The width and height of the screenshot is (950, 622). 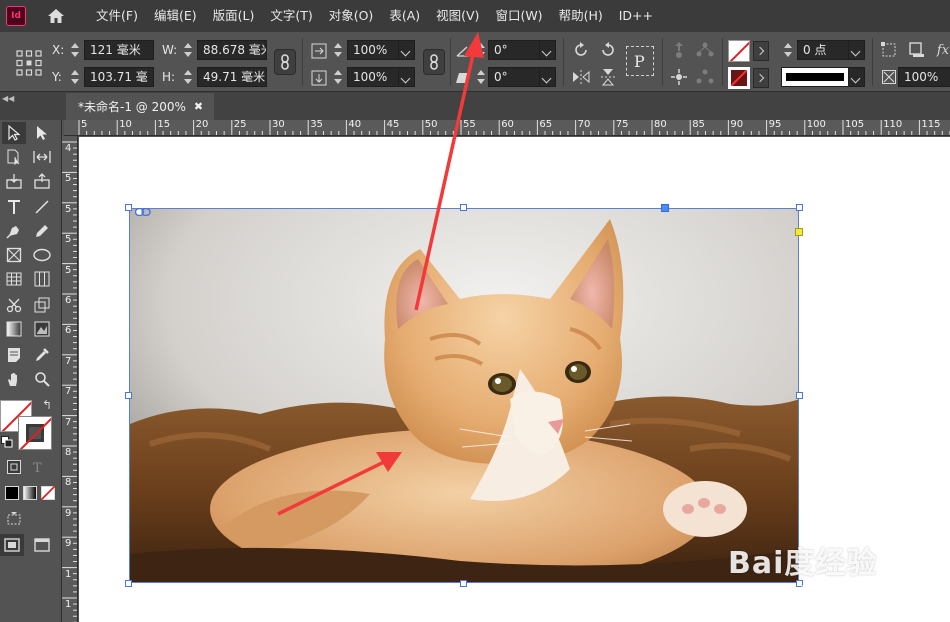 I want to click on selection-handle-middle-right, so click(x=799, y=395).